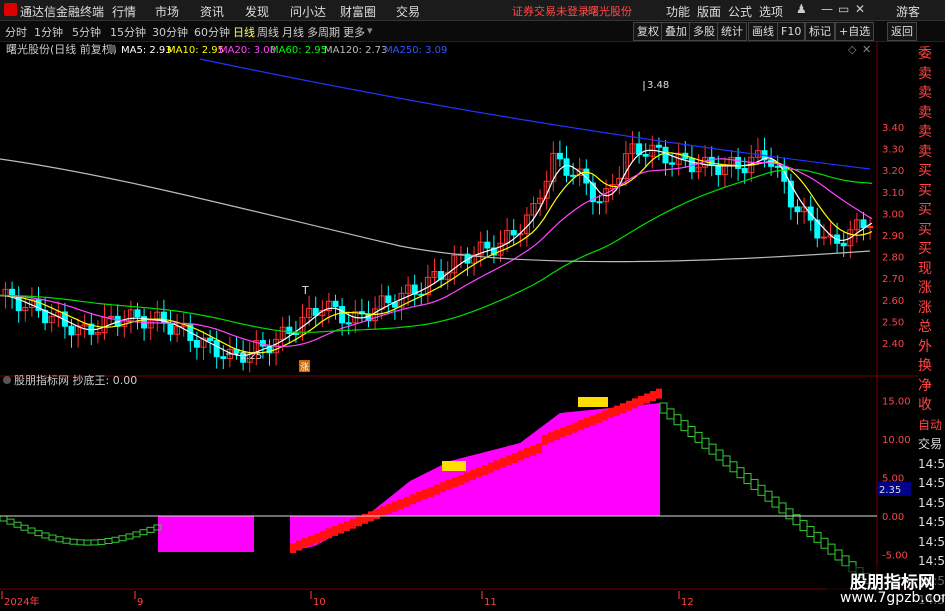  Describe the element at coordinates (212, 32) in the screenshot. I see `period-60min: 60分钟` at that location.